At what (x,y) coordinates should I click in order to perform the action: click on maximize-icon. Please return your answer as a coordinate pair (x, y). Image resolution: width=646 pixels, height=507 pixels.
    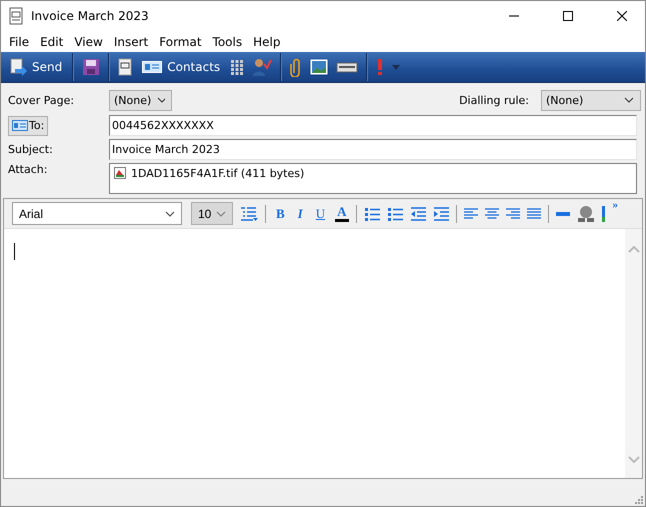
    Looking at the image, I should click on (568, 16).